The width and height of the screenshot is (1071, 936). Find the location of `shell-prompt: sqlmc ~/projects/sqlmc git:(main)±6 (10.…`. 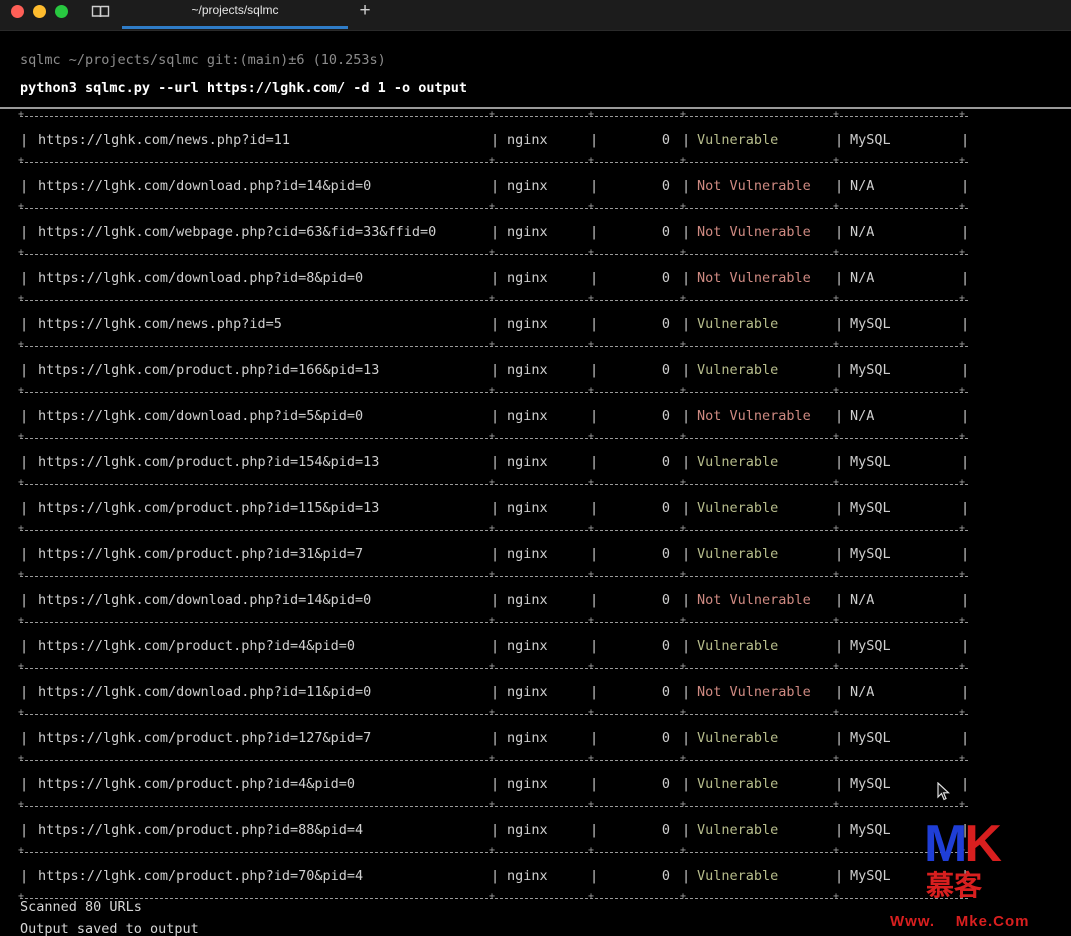

shell-prompt: sqlmc ~/projects/sqlmc git:(main)±6 (10.… is located at coordinates (203, 60).